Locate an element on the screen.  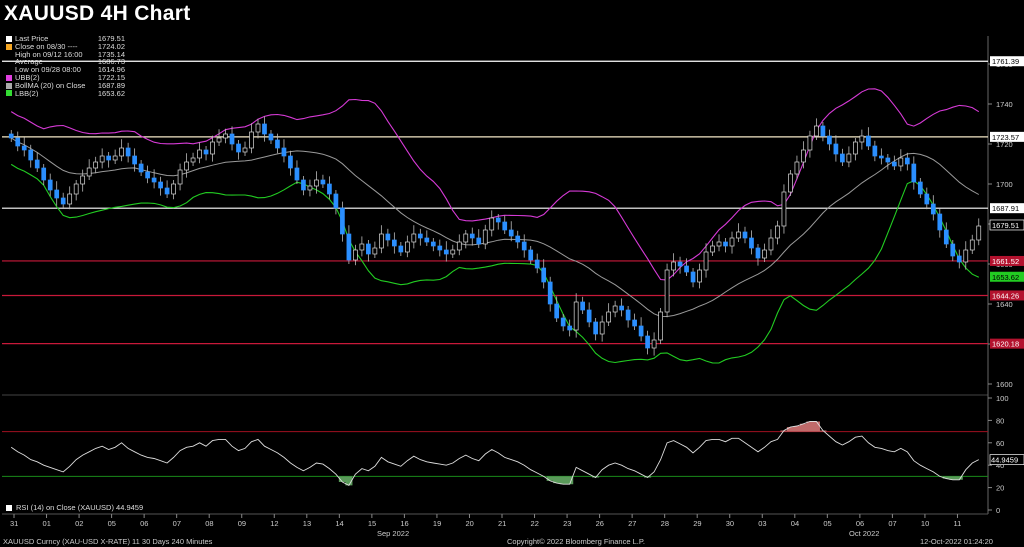
rsi-swatch is located at coordinates (9, 507).